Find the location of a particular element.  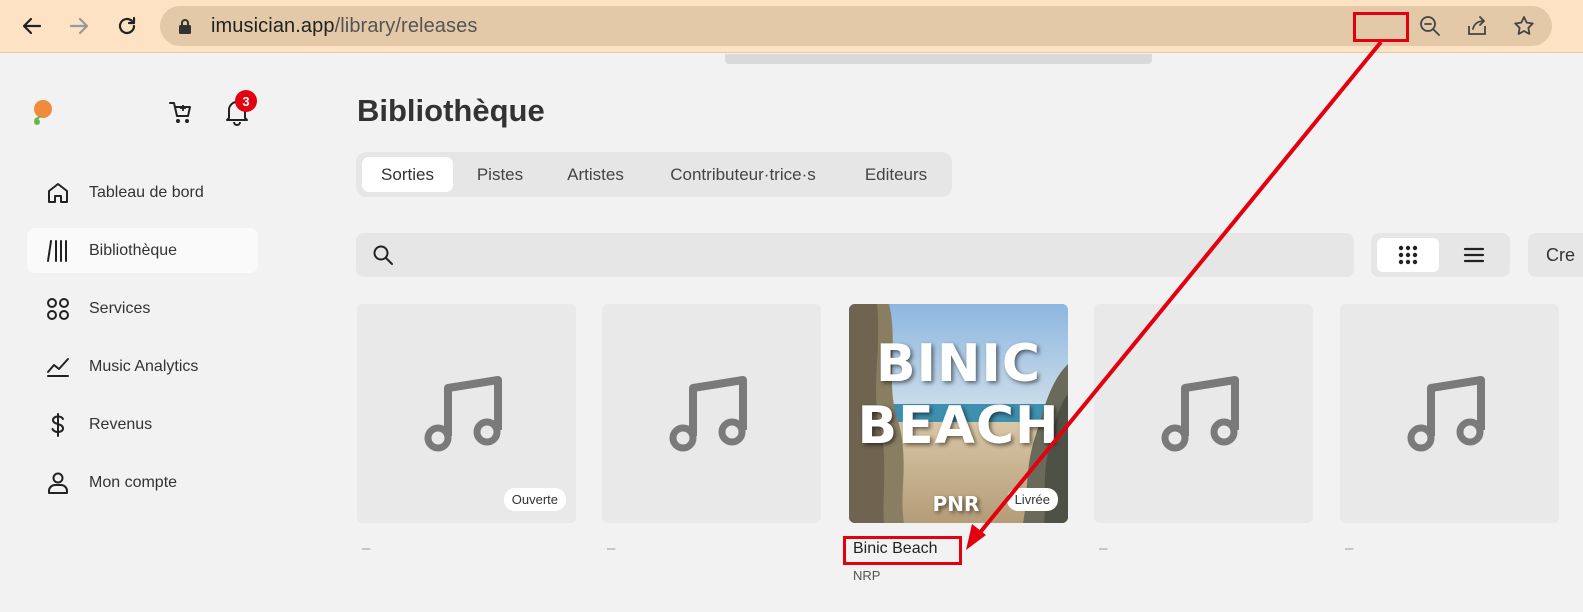

sidebar-item-label: Tableau de bord is located at coordinates (146, 192).